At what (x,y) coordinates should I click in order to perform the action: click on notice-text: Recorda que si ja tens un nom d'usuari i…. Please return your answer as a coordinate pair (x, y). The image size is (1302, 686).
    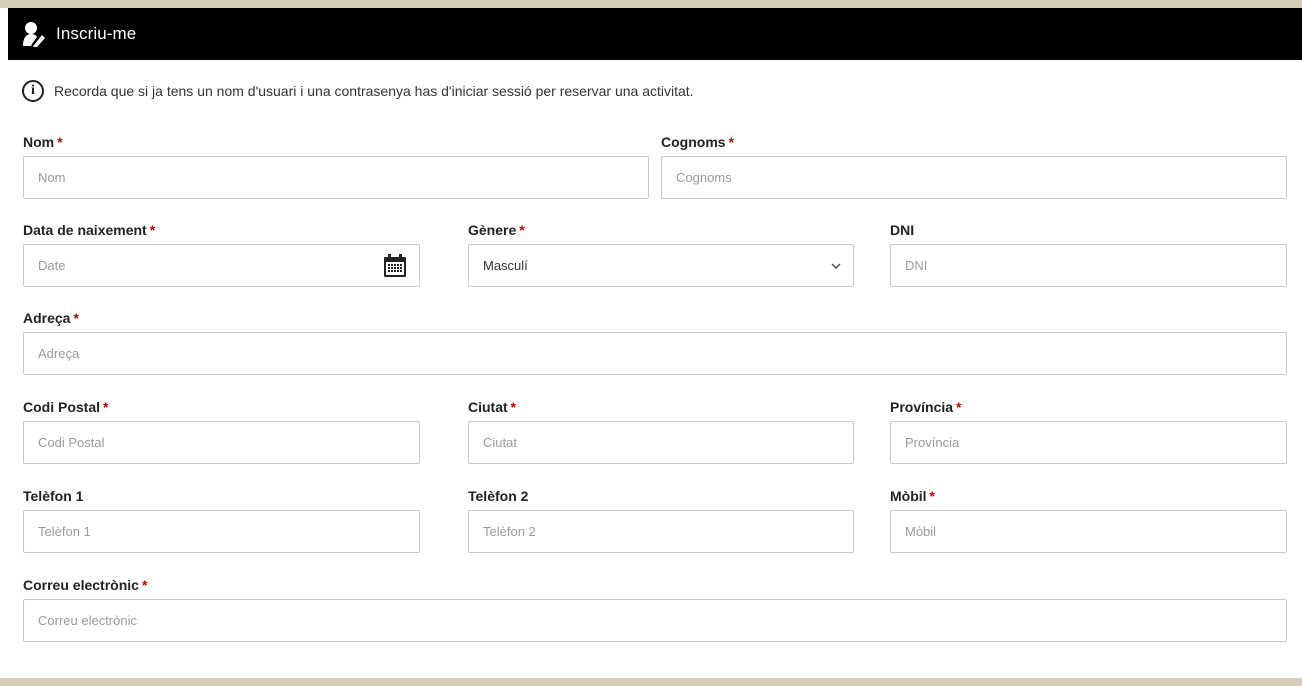
    Looking at the image, I should click on (374, 91).